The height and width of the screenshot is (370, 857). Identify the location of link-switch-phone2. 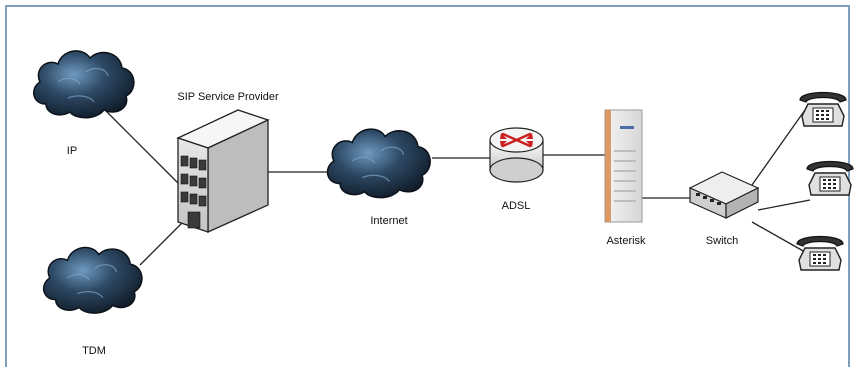
(784, 205).